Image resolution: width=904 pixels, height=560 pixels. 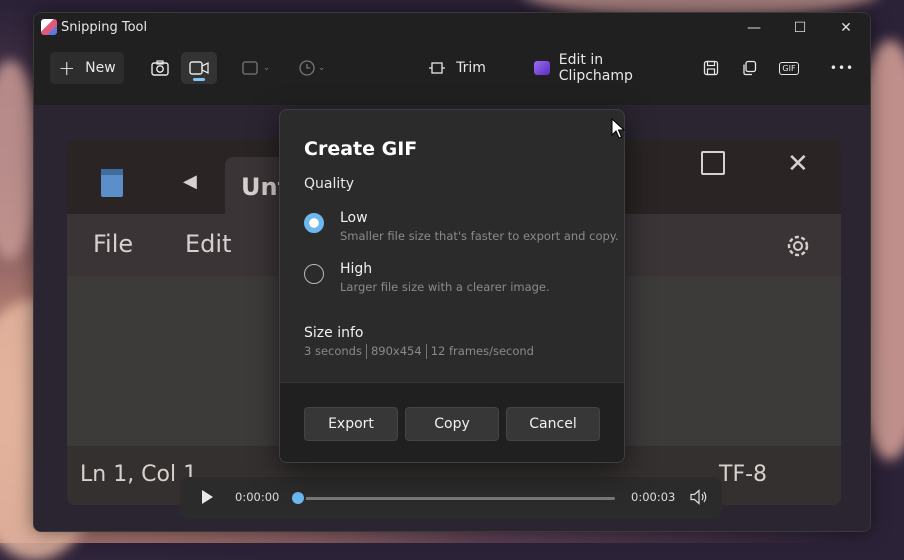 I want to click on video-camera-icon, so click(x=199, y=68).